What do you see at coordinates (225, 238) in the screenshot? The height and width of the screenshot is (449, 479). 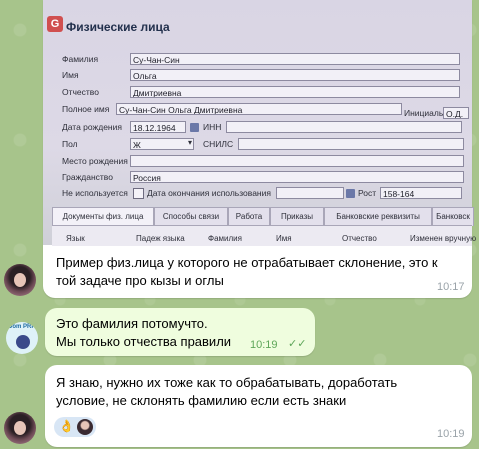 I see `column-header: Фамилия` at bounding box center [225, 238].